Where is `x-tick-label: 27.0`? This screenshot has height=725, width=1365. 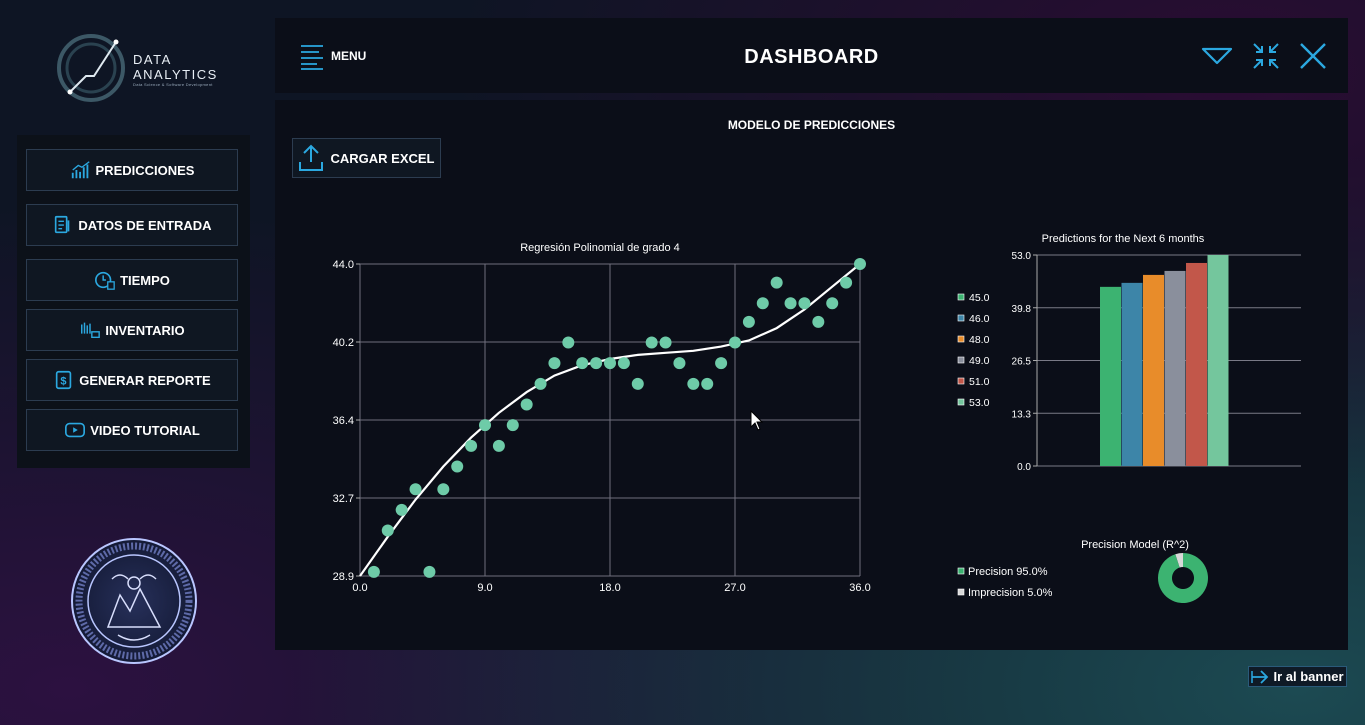 x-tick-label: 27.0 is located at coordinates (734, 588).